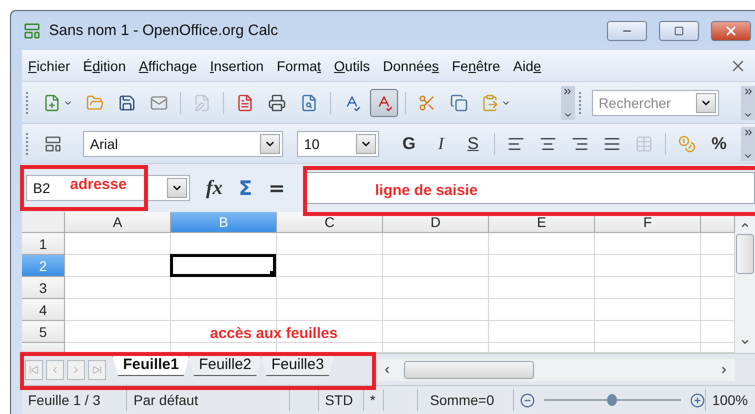 Image resolution: width=755 pixels, height=414 pixels. I want to click on table-icon, so click(644, 143).